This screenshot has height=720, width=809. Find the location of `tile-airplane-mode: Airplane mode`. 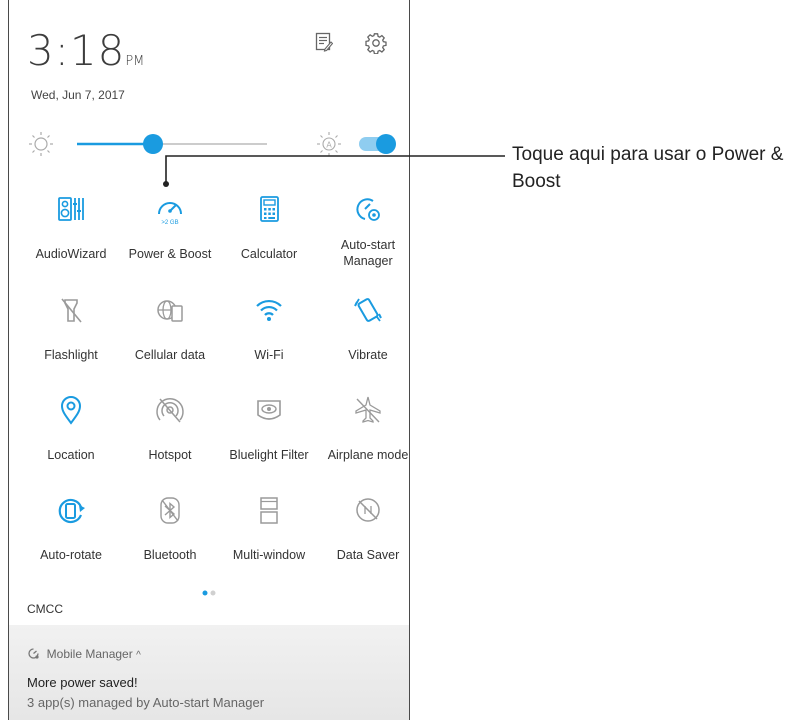

tile-airplane-mode: Airplane mode is located at coordinates (364, 434).